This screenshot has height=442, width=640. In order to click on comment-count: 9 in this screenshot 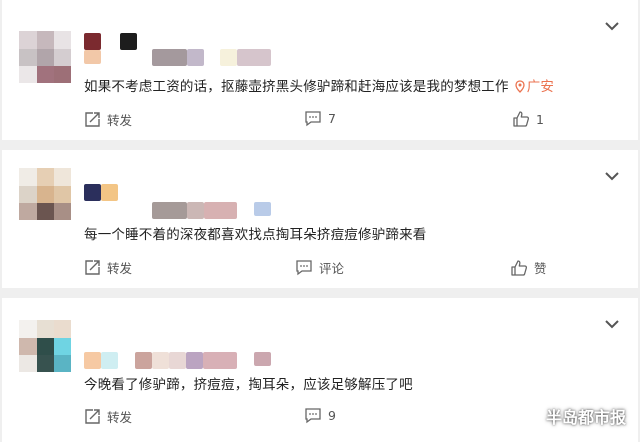, I will do `click(332, 415)`.